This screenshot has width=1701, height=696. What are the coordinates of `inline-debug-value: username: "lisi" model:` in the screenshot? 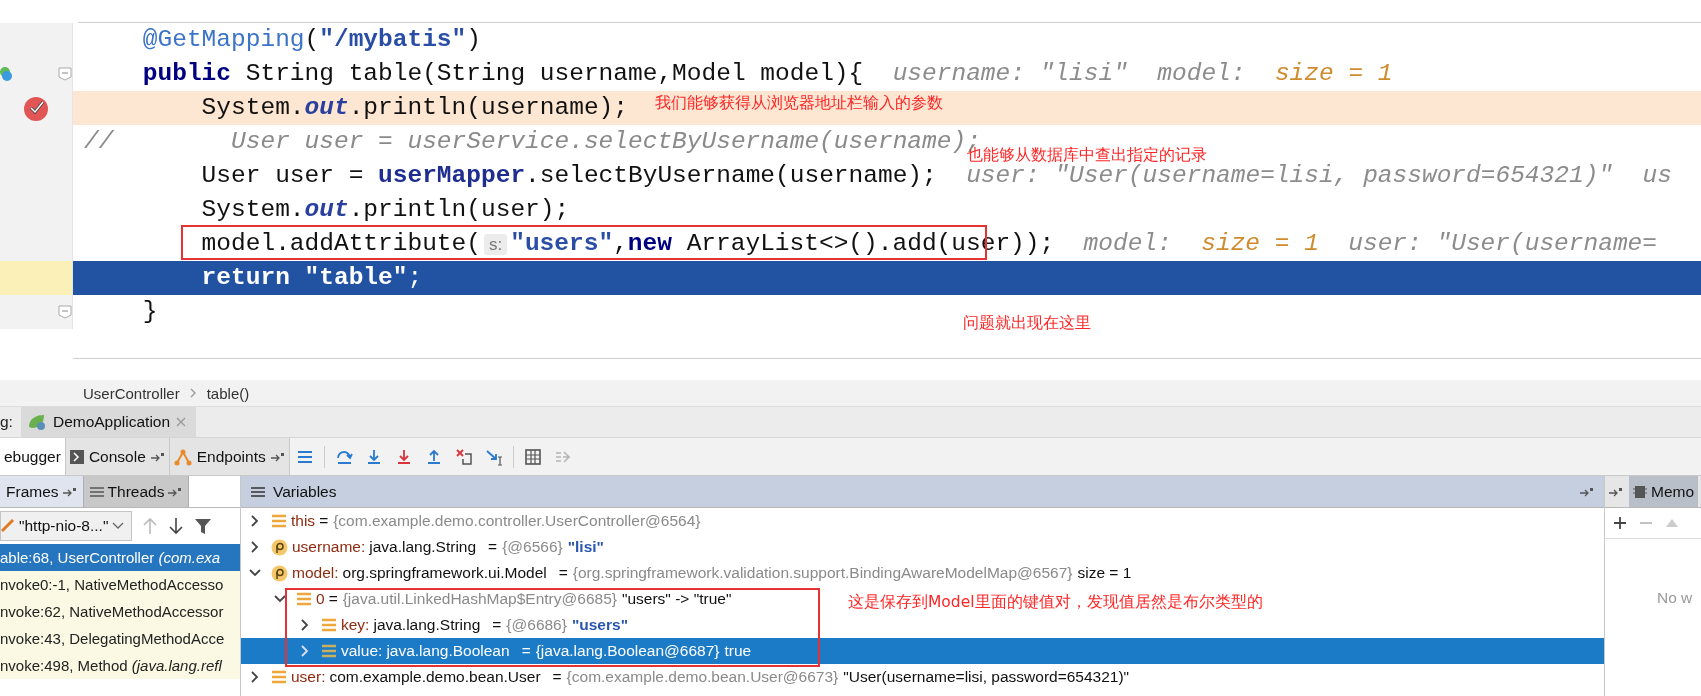 It's located at (1069, 73).